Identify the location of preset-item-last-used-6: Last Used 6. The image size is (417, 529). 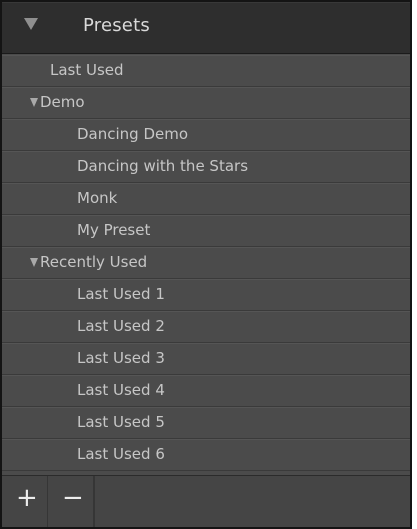
(206, 455).